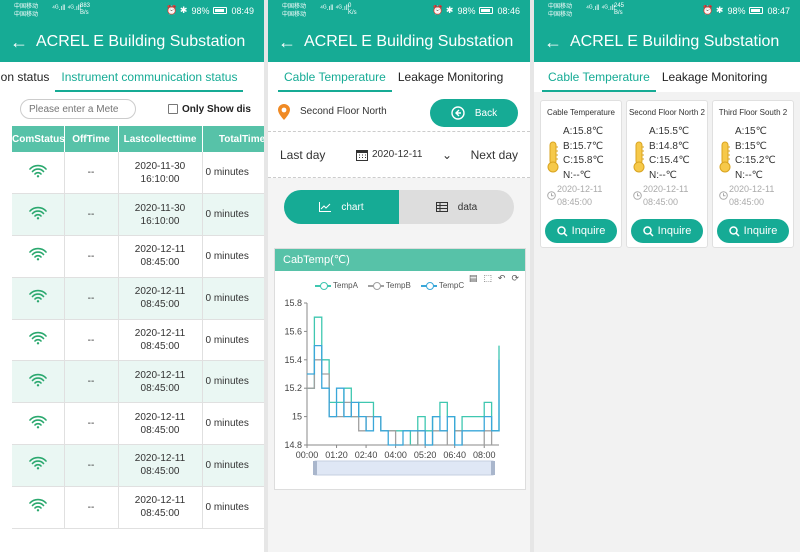 The width and height of the screenshot is (800, 552). I want to click on back-button: Back, so click(474, 113).